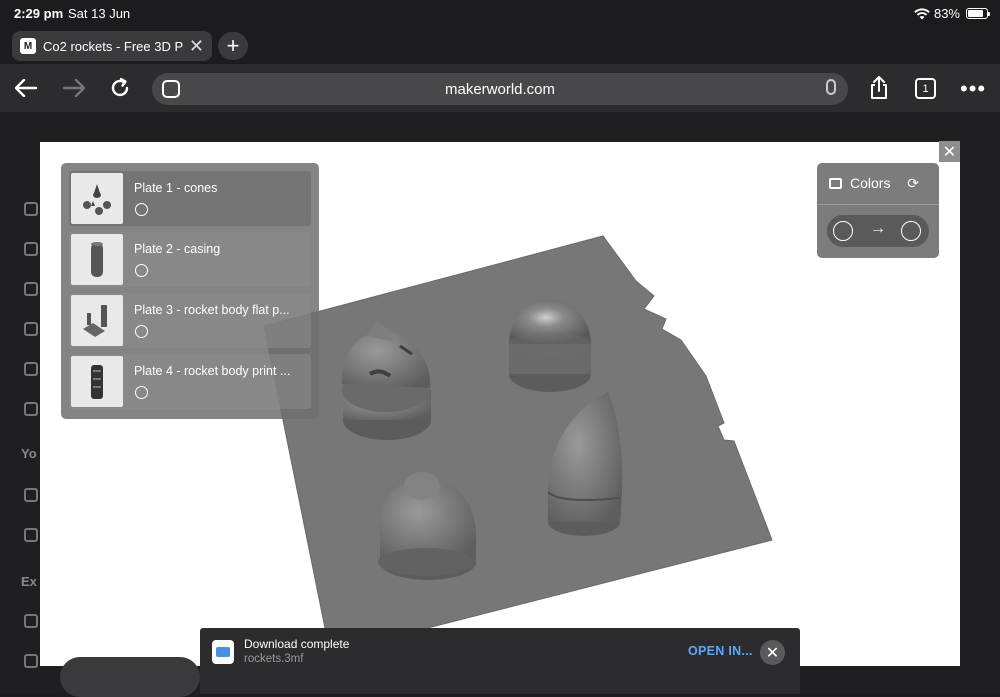 The image size is (1000, 697). I want to click on maker-icon, so click(31, 329).